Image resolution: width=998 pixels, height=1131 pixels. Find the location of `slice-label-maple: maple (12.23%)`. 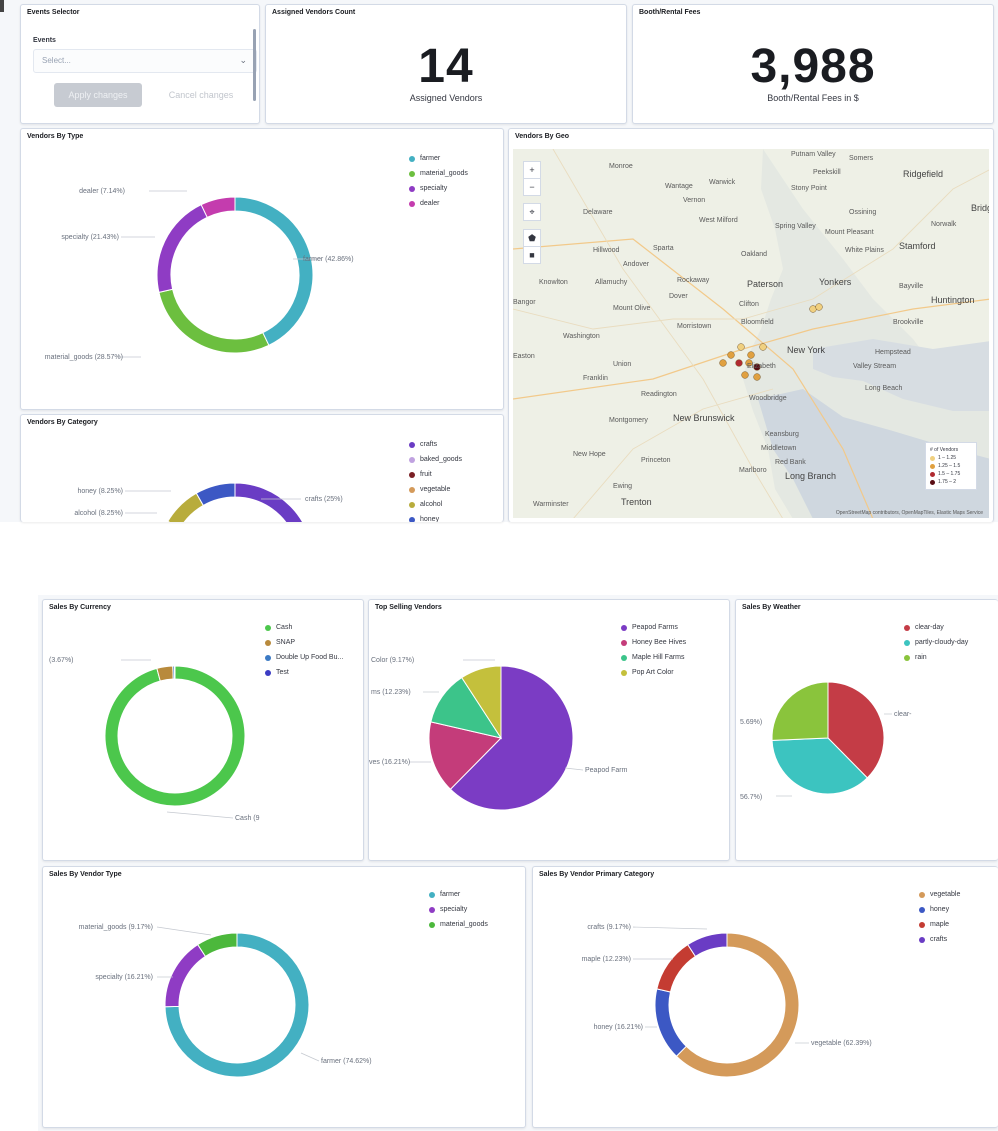

slice-label-maple: maple (12.23%) is located at coordinates (606, 959).